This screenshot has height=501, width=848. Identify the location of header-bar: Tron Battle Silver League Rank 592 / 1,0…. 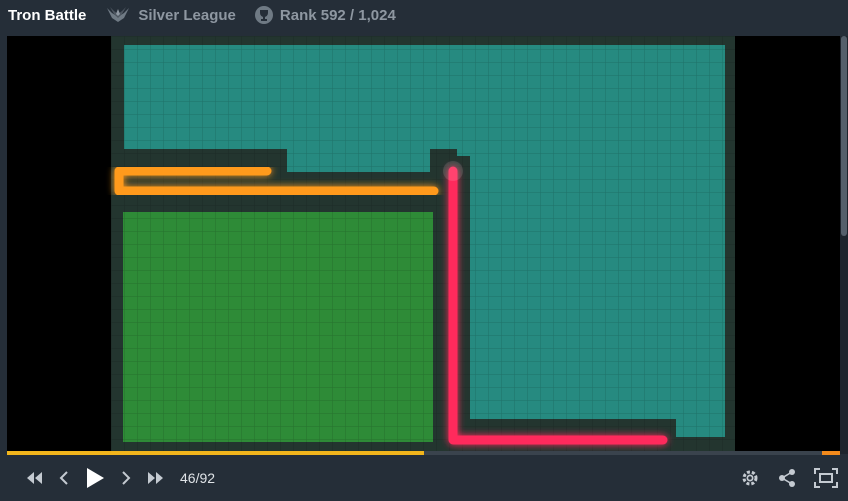
(424, 15).